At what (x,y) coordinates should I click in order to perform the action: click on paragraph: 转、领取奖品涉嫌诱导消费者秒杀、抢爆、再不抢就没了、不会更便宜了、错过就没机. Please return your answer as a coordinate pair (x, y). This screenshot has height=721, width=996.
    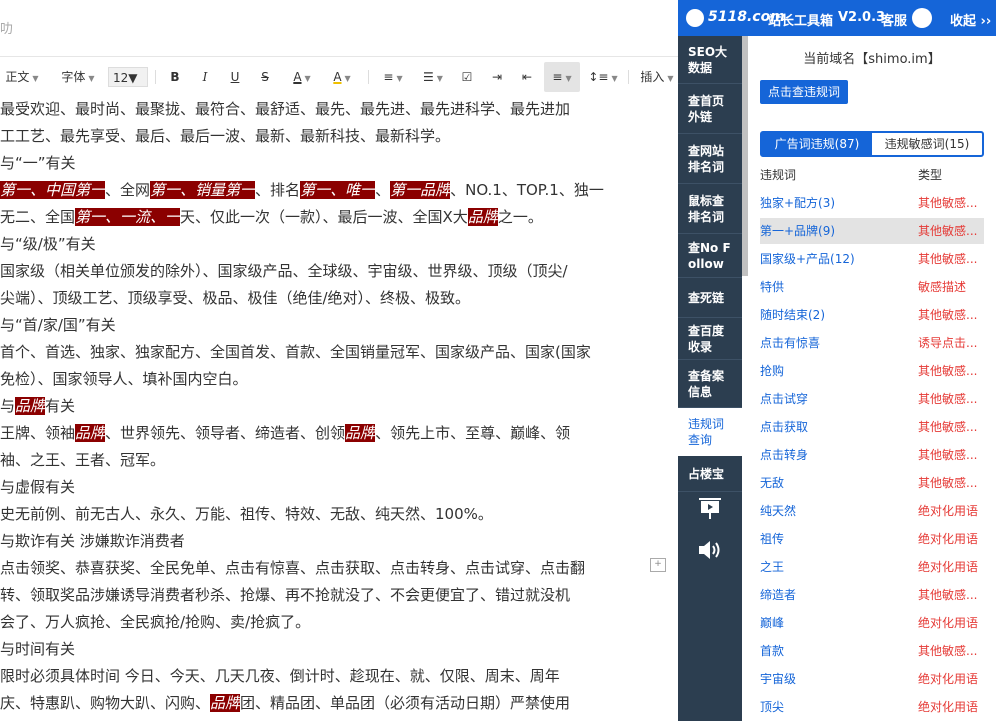
    Looking at the image, I should click on (320, 595).